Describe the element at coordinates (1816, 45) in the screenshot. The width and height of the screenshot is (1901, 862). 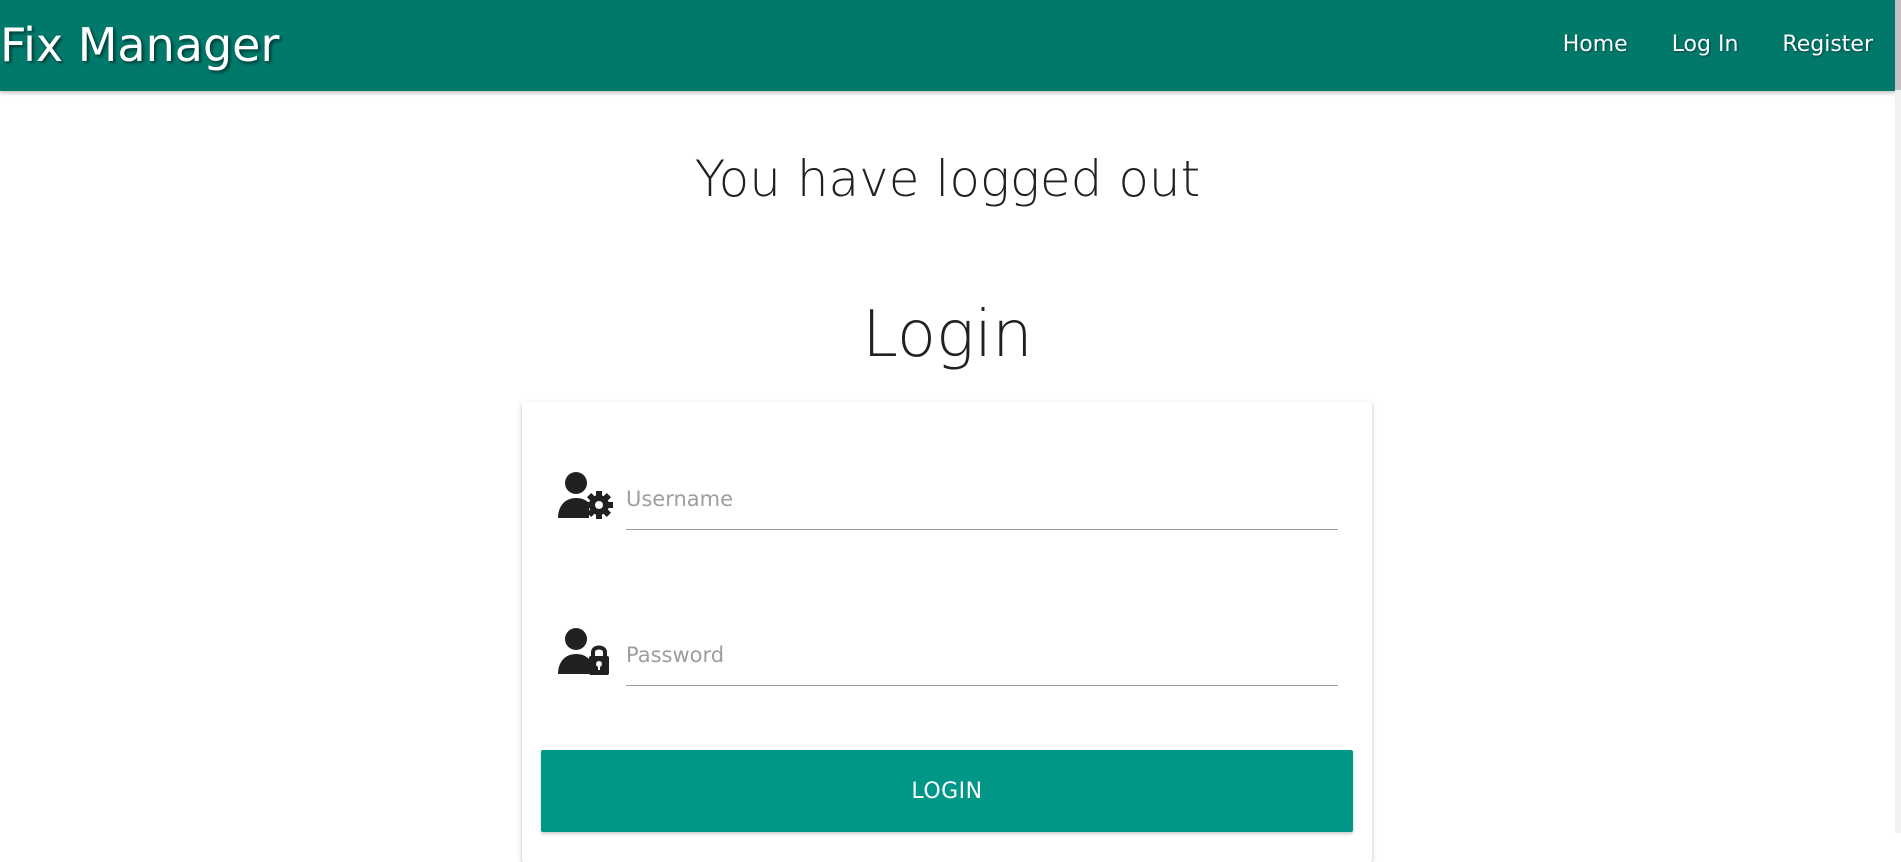
I see `nav-link-register: Register` at that location.